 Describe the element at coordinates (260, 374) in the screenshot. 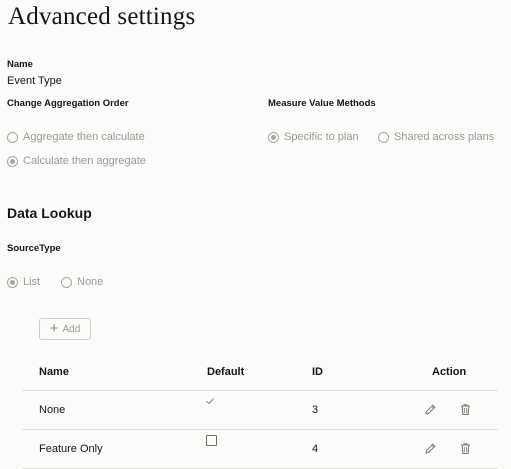

I see `table-header: Name Default ID Action` at that location.